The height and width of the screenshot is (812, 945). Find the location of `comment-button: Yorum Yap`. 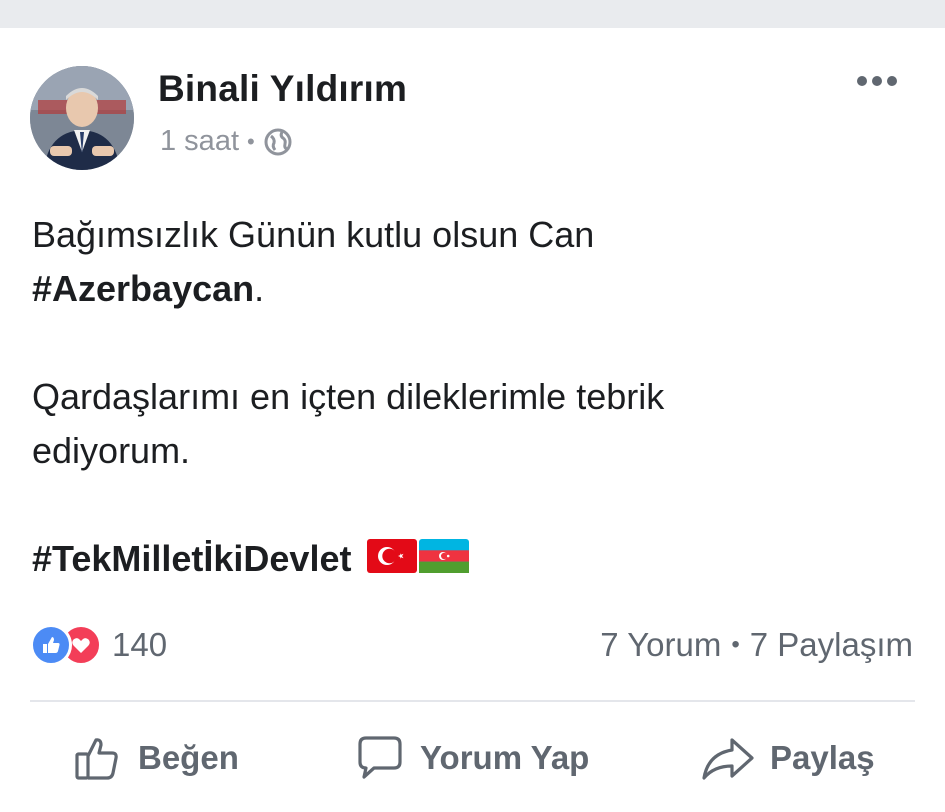

comment-button: Yorum Yap is located at coordinates (471, 758).